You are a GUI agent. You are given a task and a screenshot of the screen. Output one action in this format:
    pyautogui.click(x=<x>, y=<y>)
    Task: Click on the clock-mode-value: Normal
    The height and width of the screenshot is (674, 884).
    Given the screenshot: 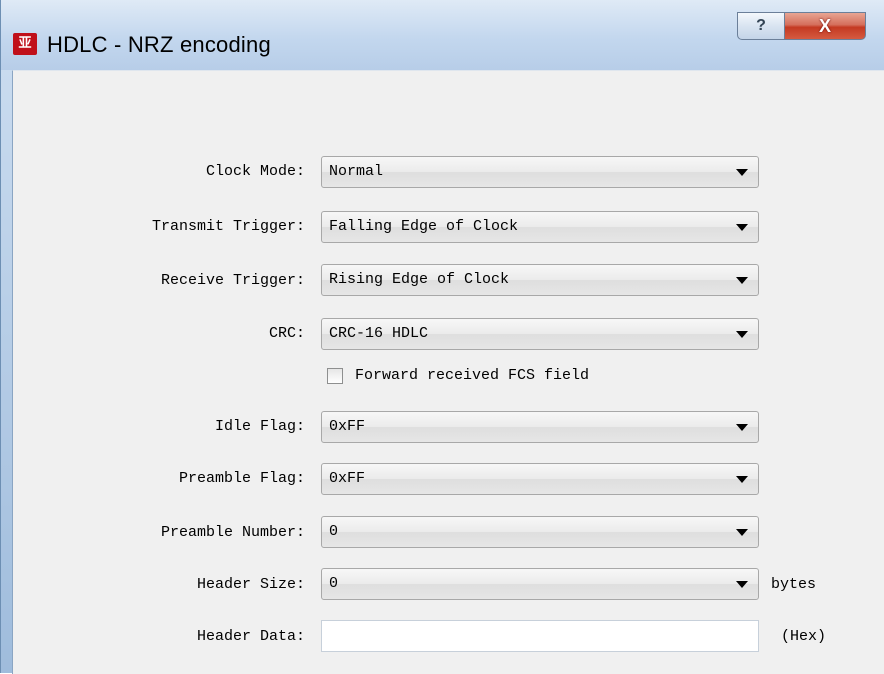 What is the action you would take?
    pyautogui.click(x=356, y=171)
    